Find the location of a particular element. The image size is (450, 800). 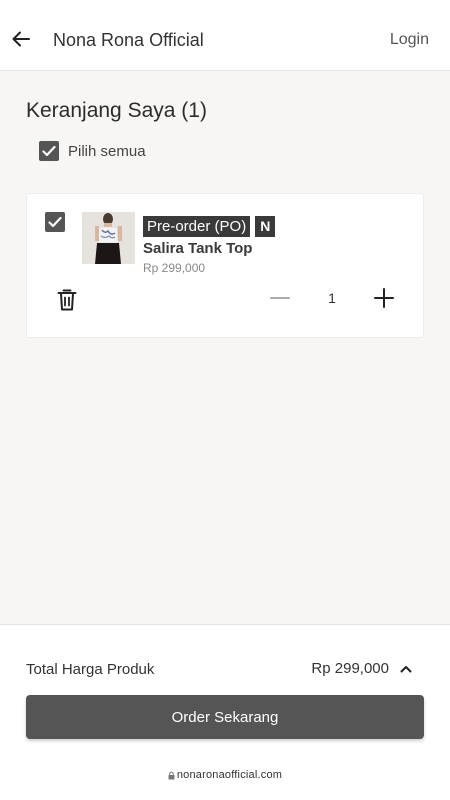

delete-item-button is located at coordinates (67, 300).